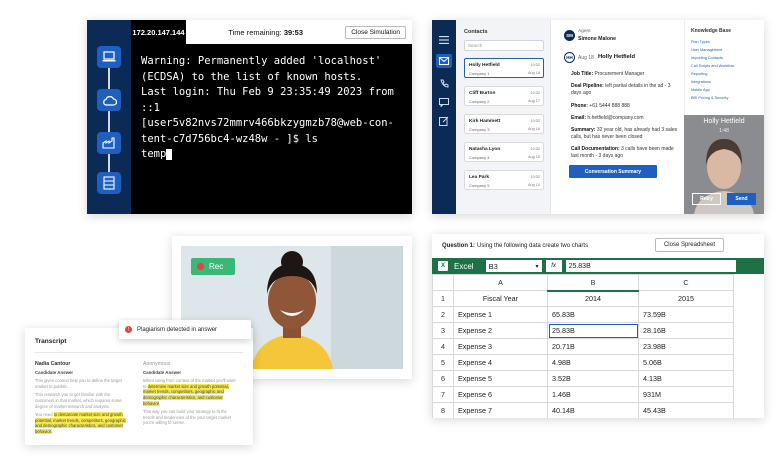  I want to click on cell: Expense 2, so click(500, 330).